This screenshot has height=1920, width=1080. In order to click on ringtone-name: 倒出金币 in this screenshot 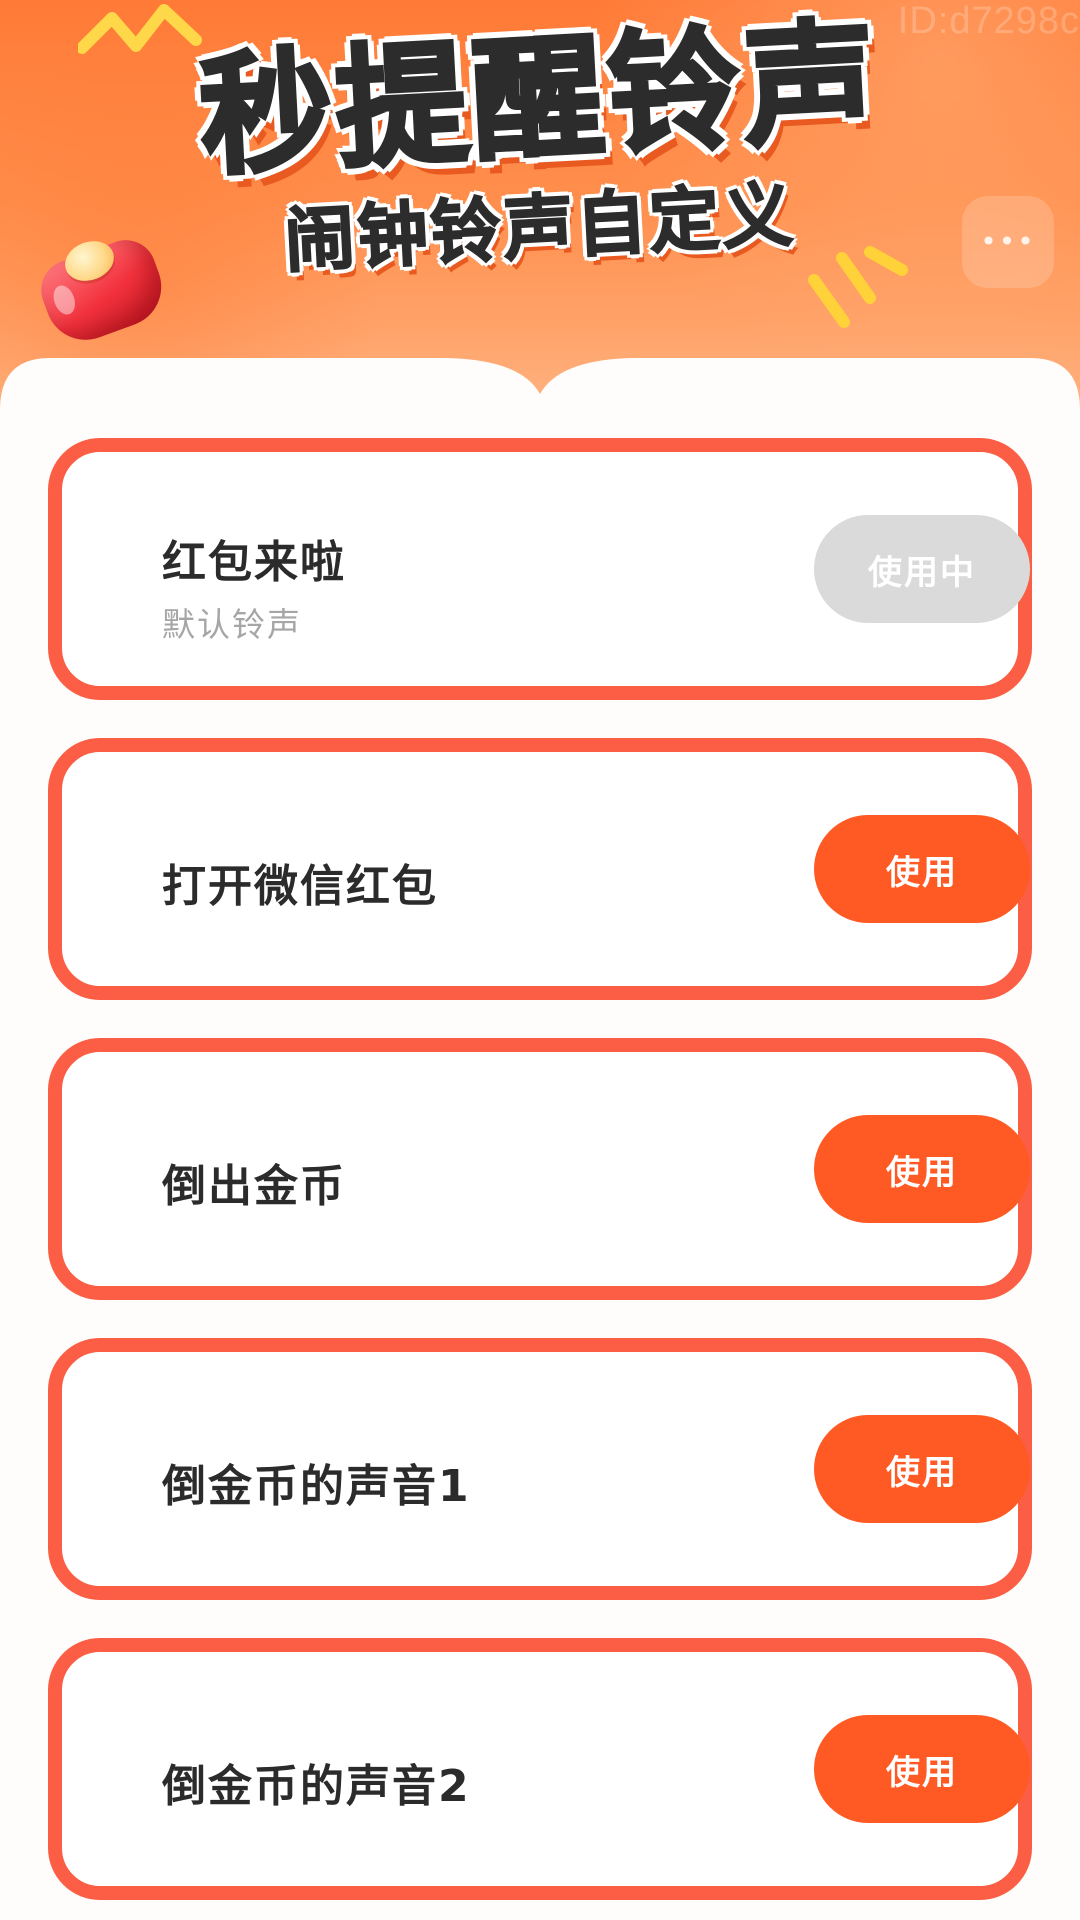, I will do `click(254, 1186)`.